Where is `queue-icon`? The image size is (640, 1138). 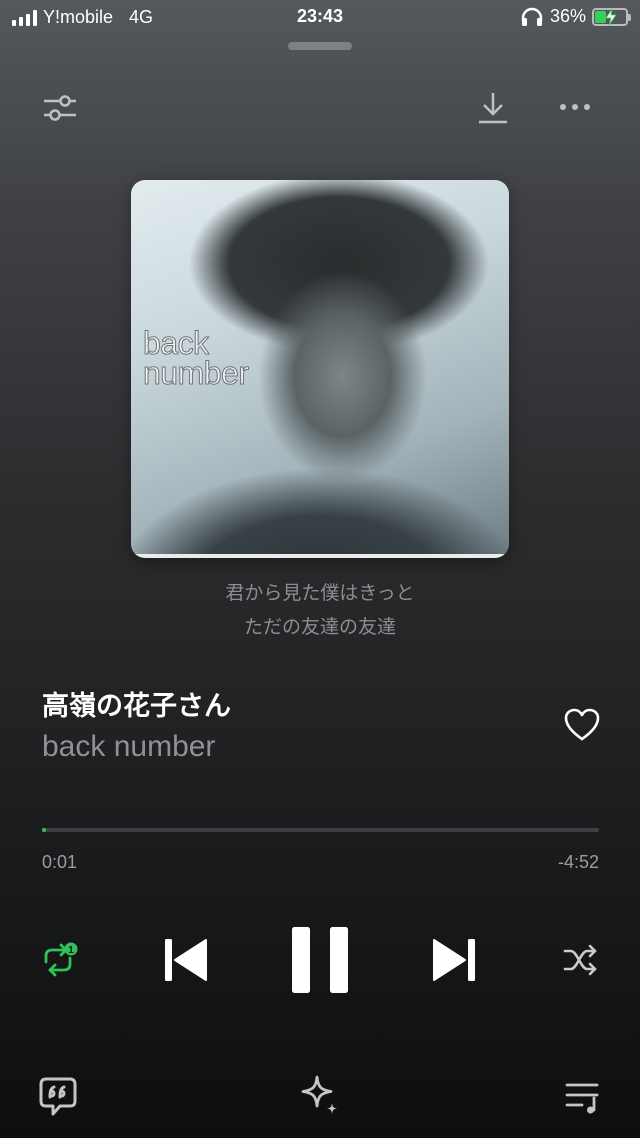 queue-icon is located at coordinates (583, 1097).